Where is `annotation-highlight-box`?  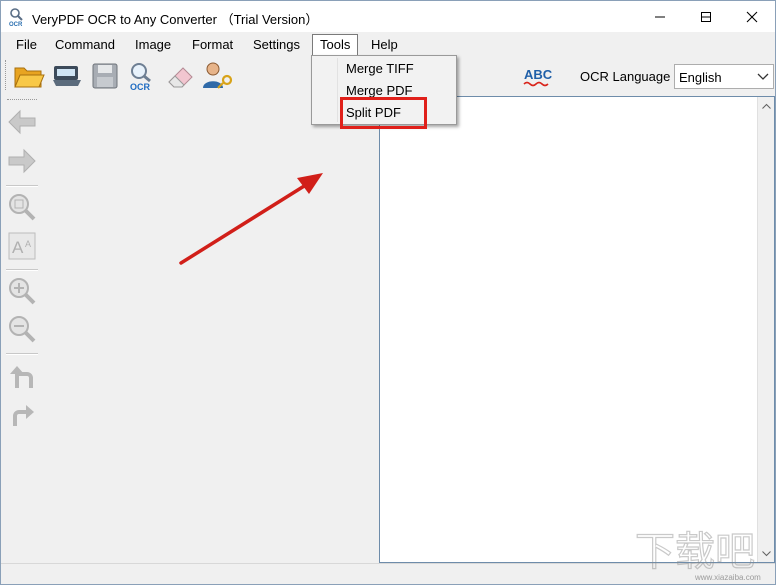
annotation-highlight-box is located at coordinates (383, 113).